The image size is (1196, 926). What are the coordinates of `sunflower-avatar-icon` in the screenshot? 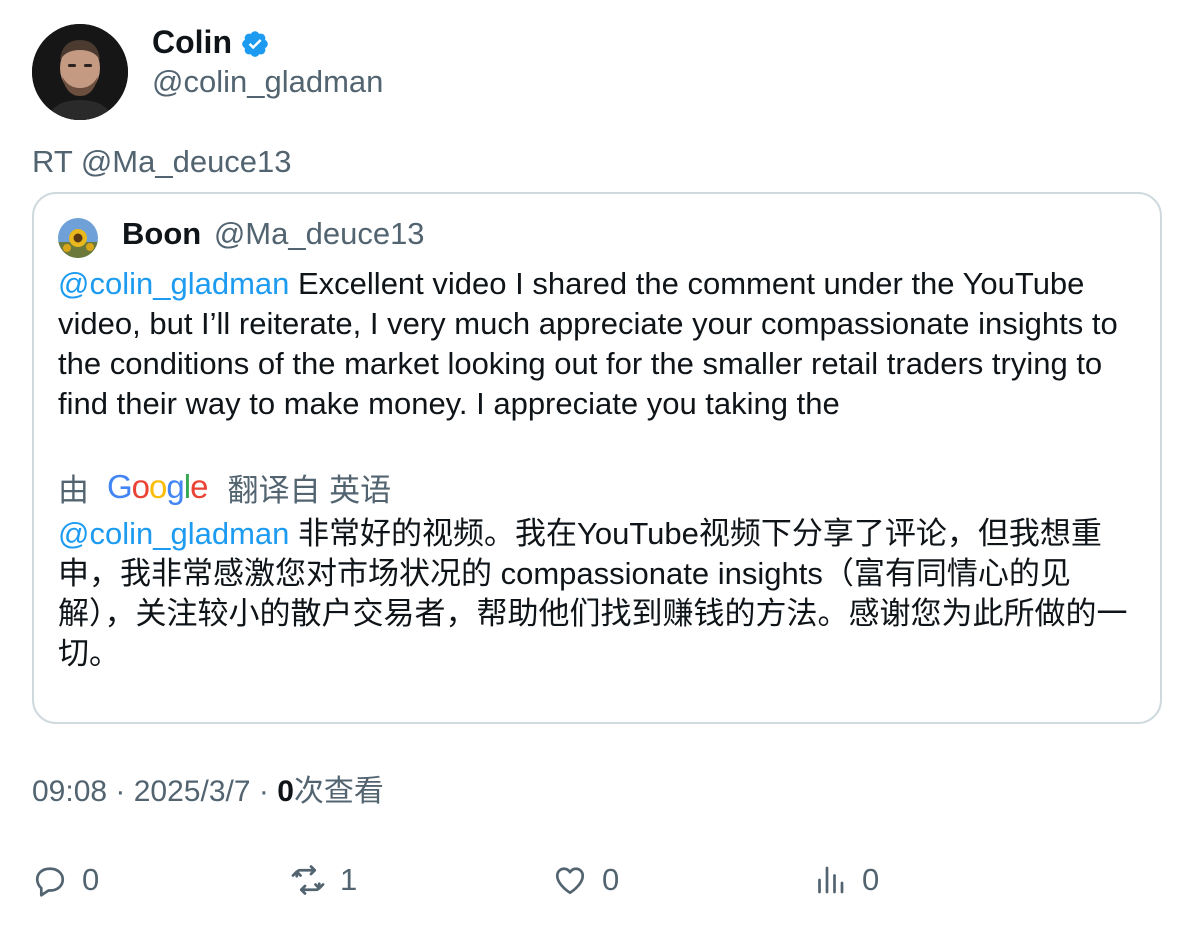 It's located at (78, 238).